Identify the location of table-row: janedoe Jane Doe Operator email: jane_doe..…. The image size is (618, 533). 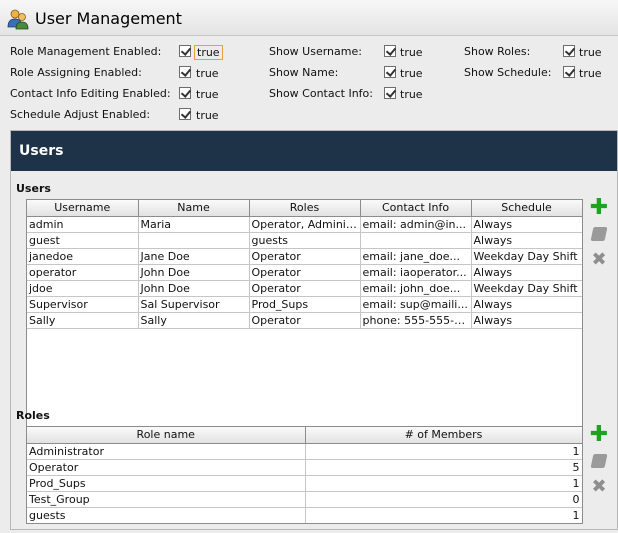
(304, 256).